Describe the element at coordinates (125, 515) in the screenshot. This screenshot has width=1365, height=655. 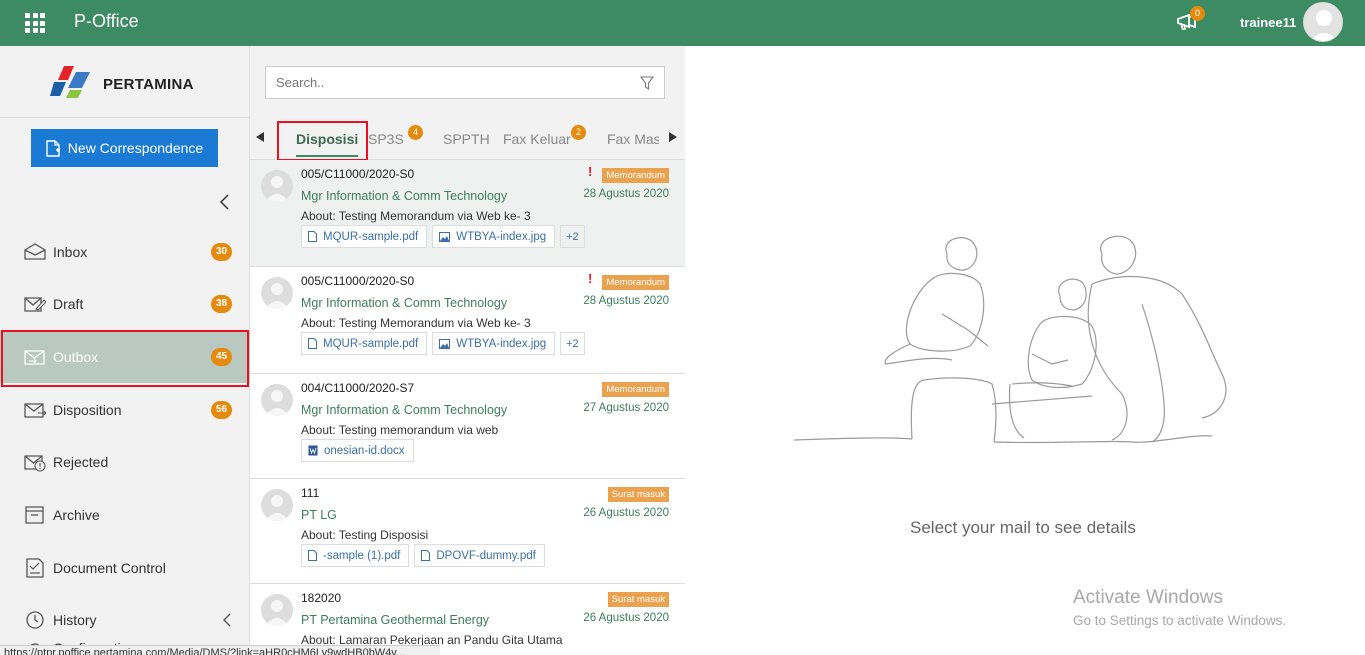
I see `sidebar-item-archive: Archive` at that location.